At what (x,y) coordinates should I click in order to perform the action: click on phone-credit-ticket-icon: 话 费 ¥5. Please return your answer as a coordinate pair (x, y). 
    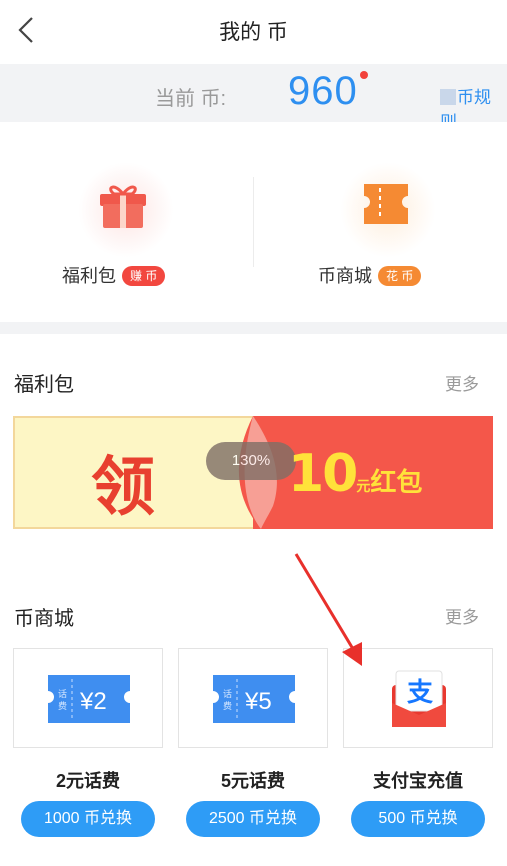
    Looking at the image, I should click on (254, 699).